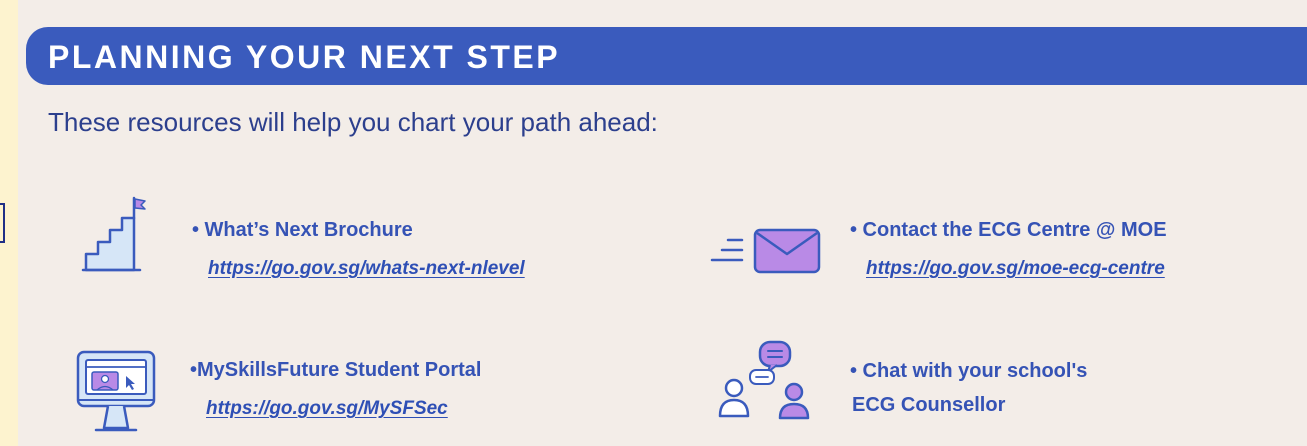  I want to click on myskillsfuture-link: https://go.gov.sg/MySFSec, so click(335, 409).